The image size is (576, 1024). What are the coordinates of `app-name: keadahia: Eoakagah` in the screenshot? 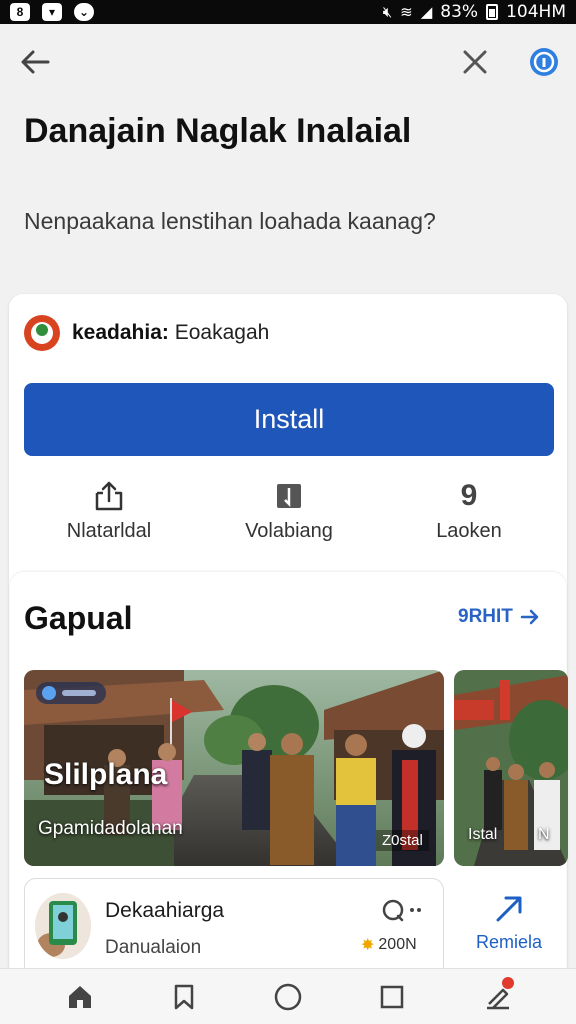 It's located at (170, 333).